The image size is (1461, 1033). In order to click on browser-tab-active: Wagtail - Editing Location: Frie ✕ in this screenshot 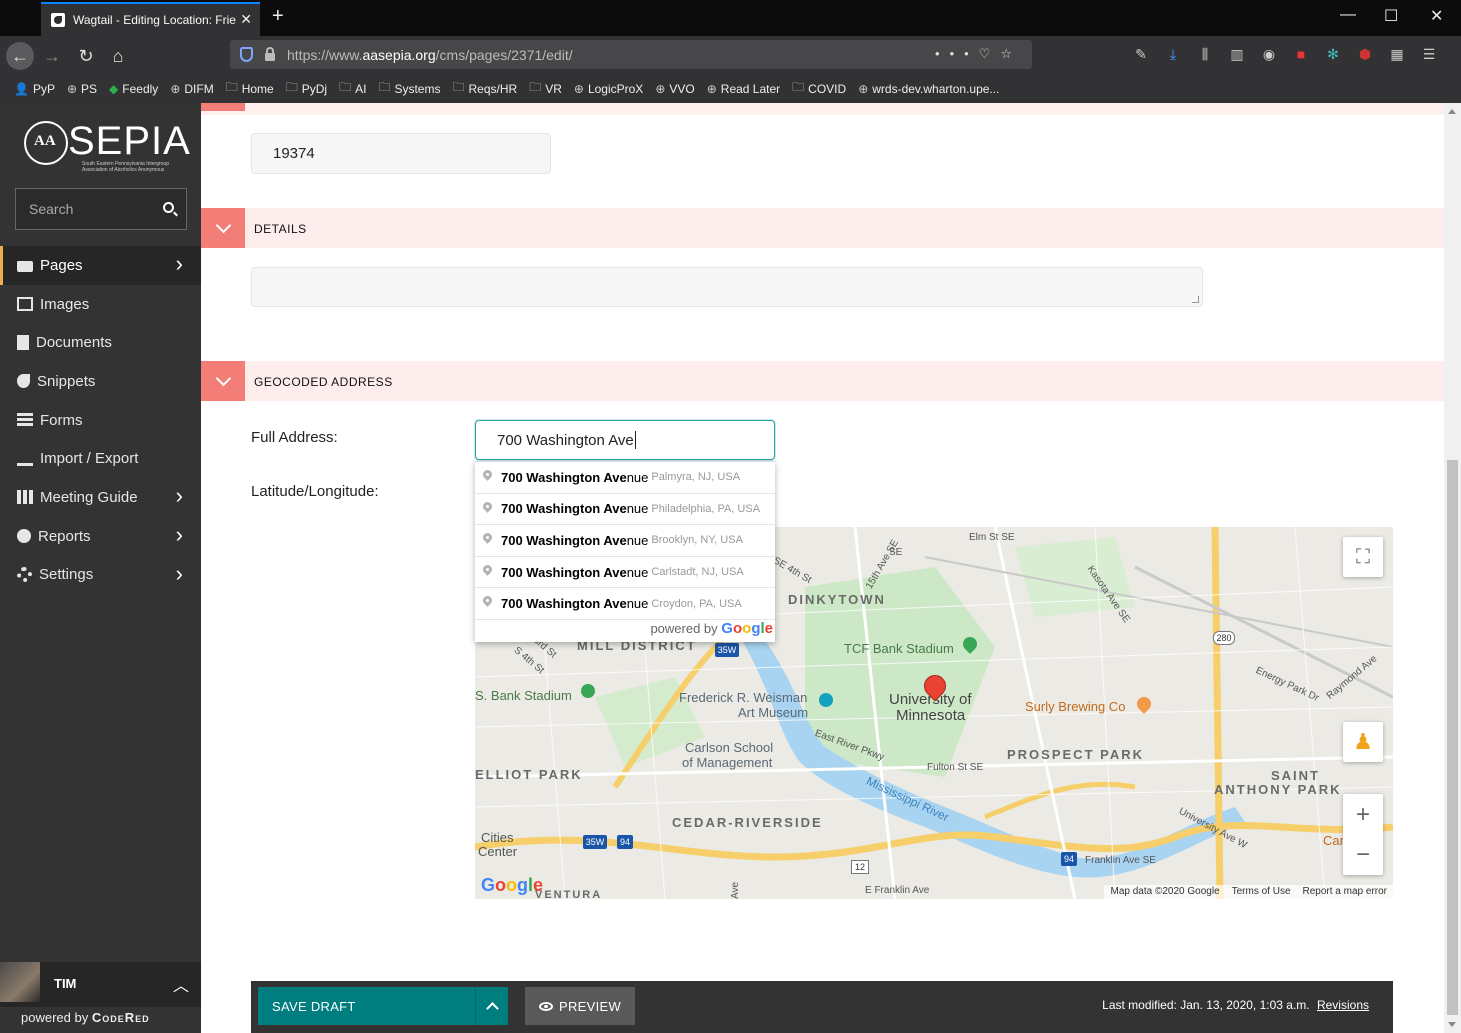, I will do `click(150, 19)`.